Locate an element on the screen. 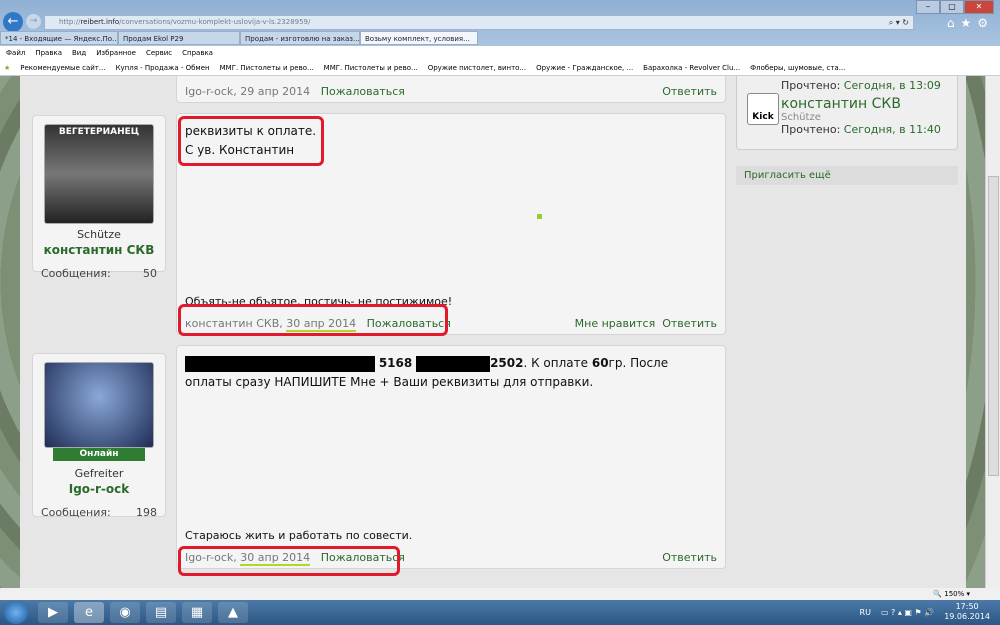  username: константин СКВ is located at coordinates (99, 250).